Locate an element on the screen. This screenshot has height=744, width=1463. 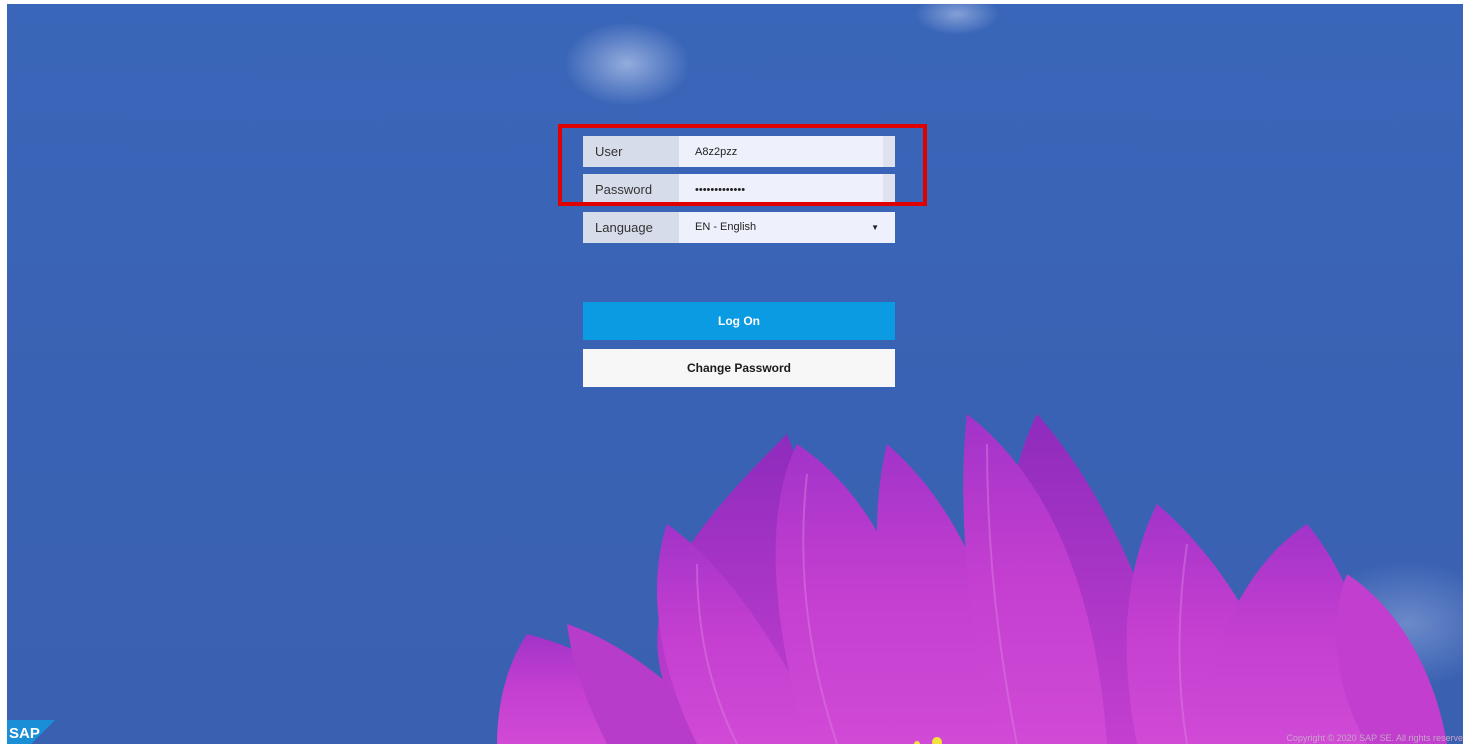
password-row: Password is located at coordinates (739, 189).